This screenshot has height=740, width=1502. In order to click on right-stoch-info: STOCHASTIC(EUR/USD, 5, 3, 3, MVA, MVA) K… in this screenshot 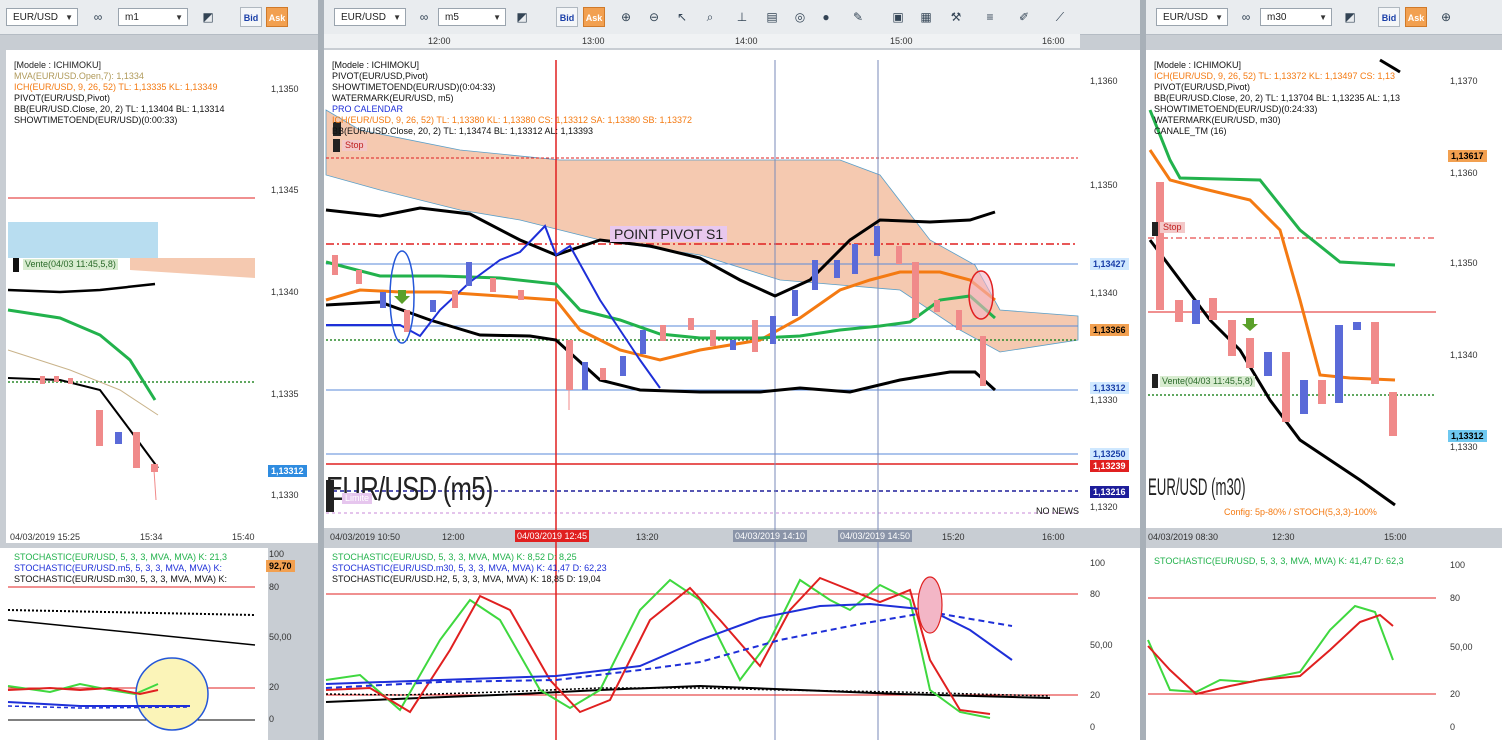, I will do `click(1279, 561)`.